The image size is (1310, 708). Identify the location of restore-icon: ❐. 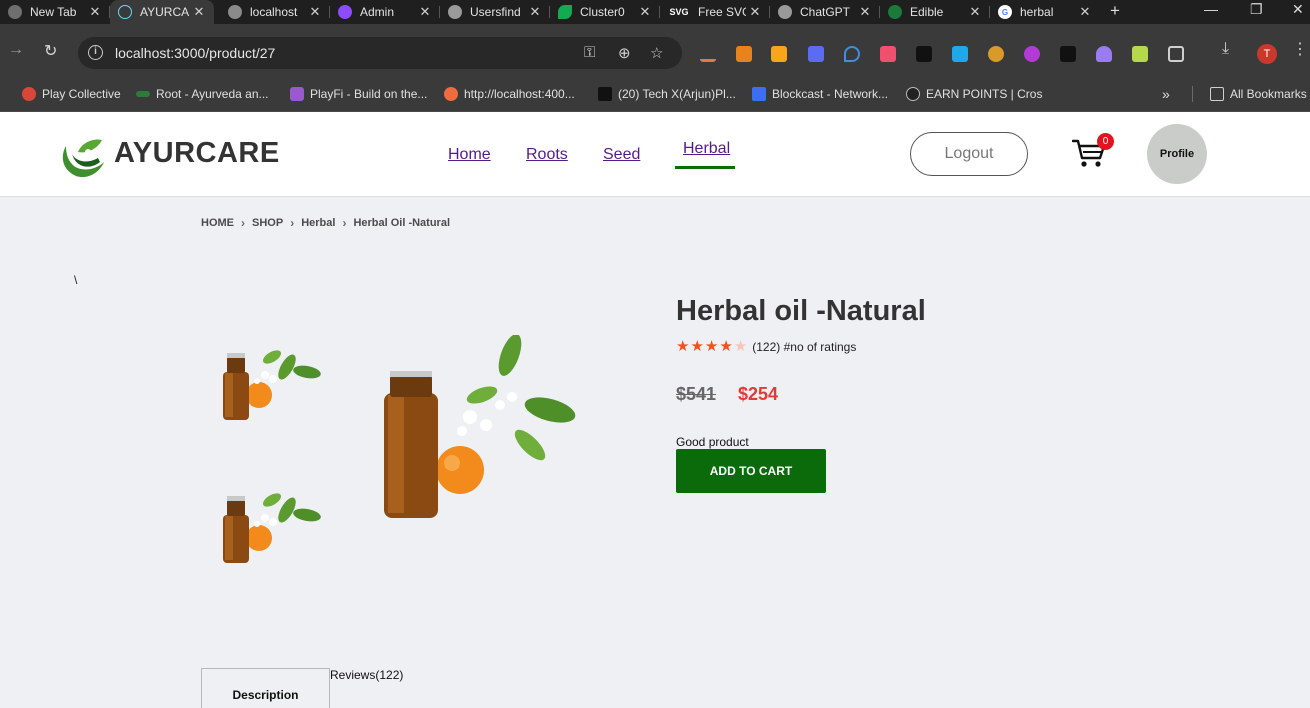
(1256, 9).